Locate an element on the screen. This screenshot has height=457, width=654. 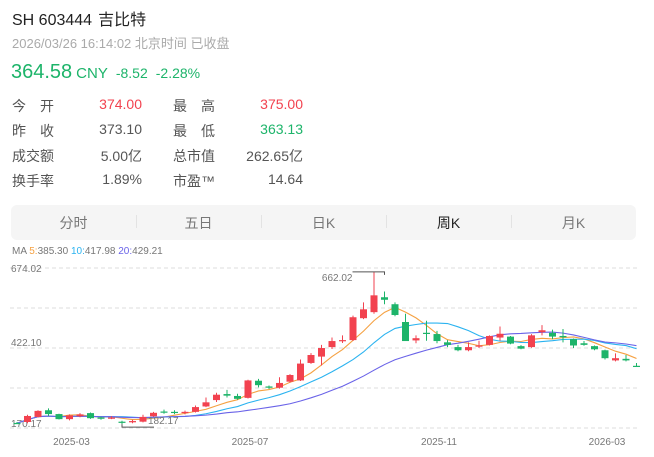
price-change: -8.52 is located at coordinates (131, 73).